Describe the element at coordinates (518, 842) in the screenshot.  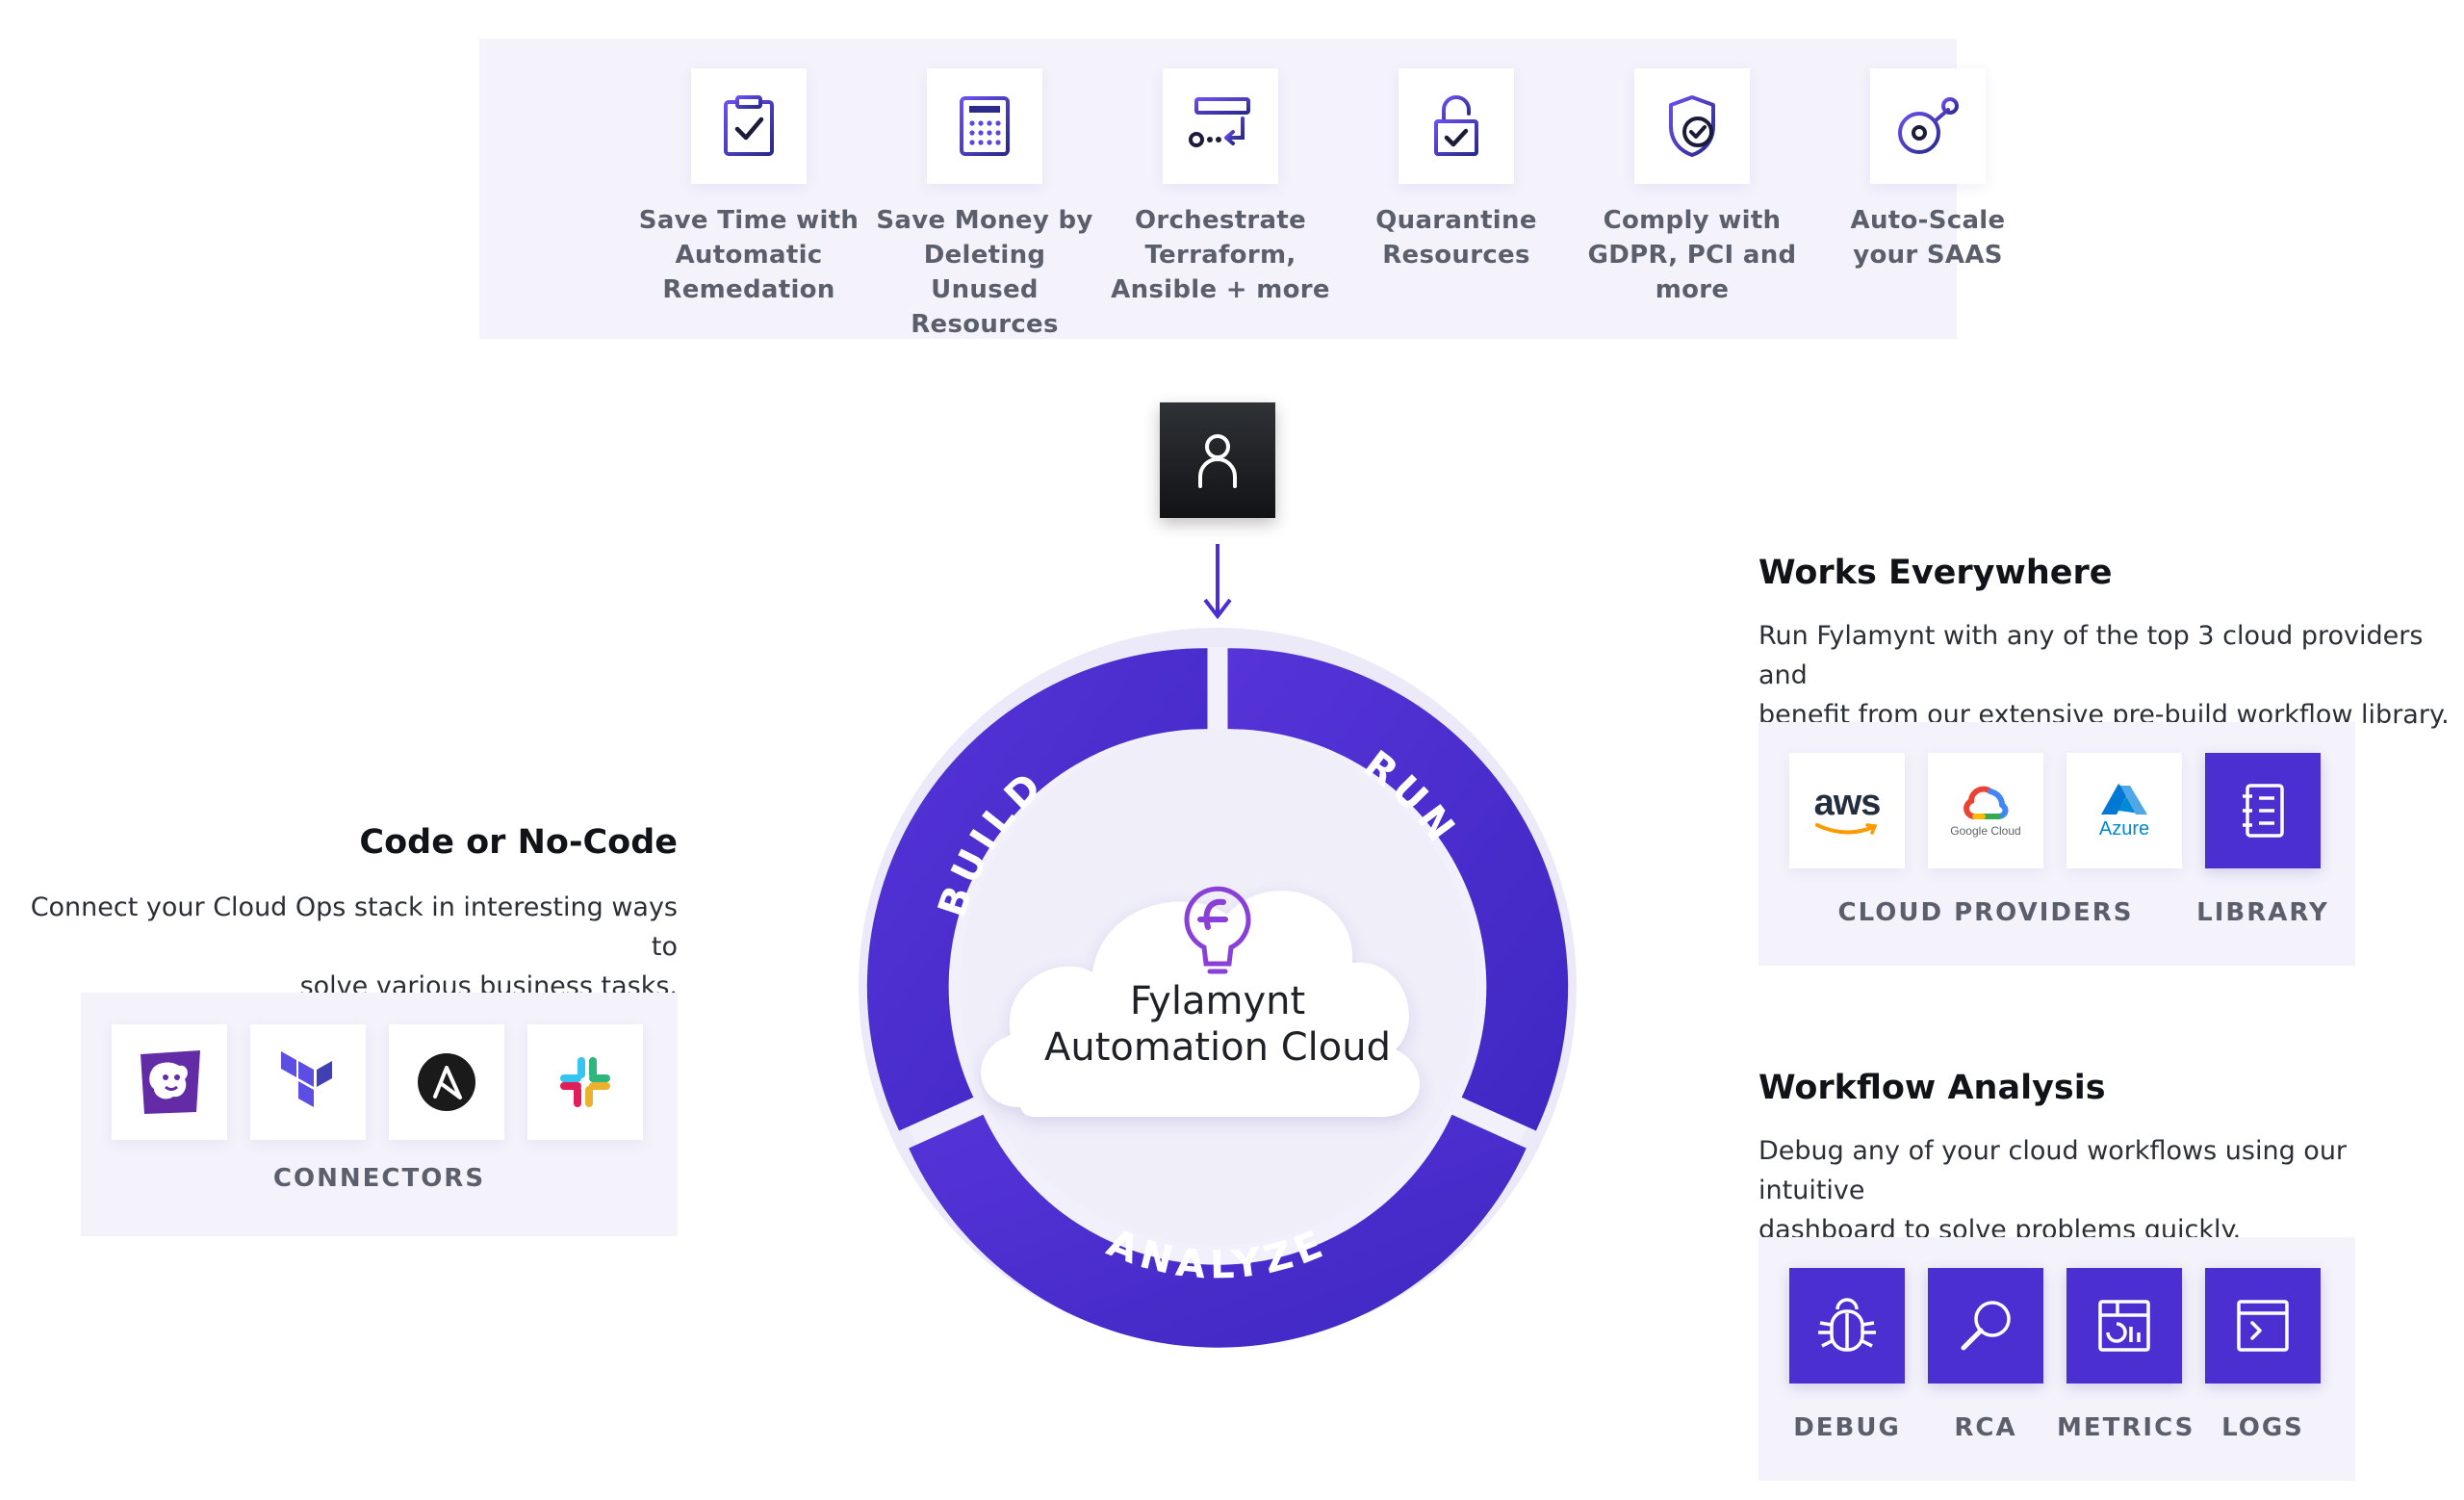
I see `left-section-title: Code or No-Code` at that location.